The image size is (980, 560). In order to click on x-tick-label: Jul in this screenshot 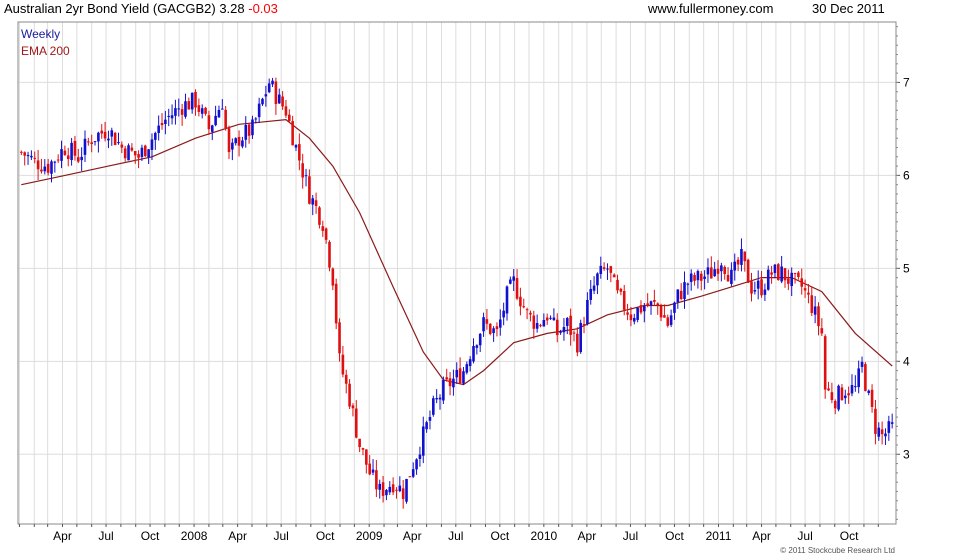, I will do `click(280, 536)`.